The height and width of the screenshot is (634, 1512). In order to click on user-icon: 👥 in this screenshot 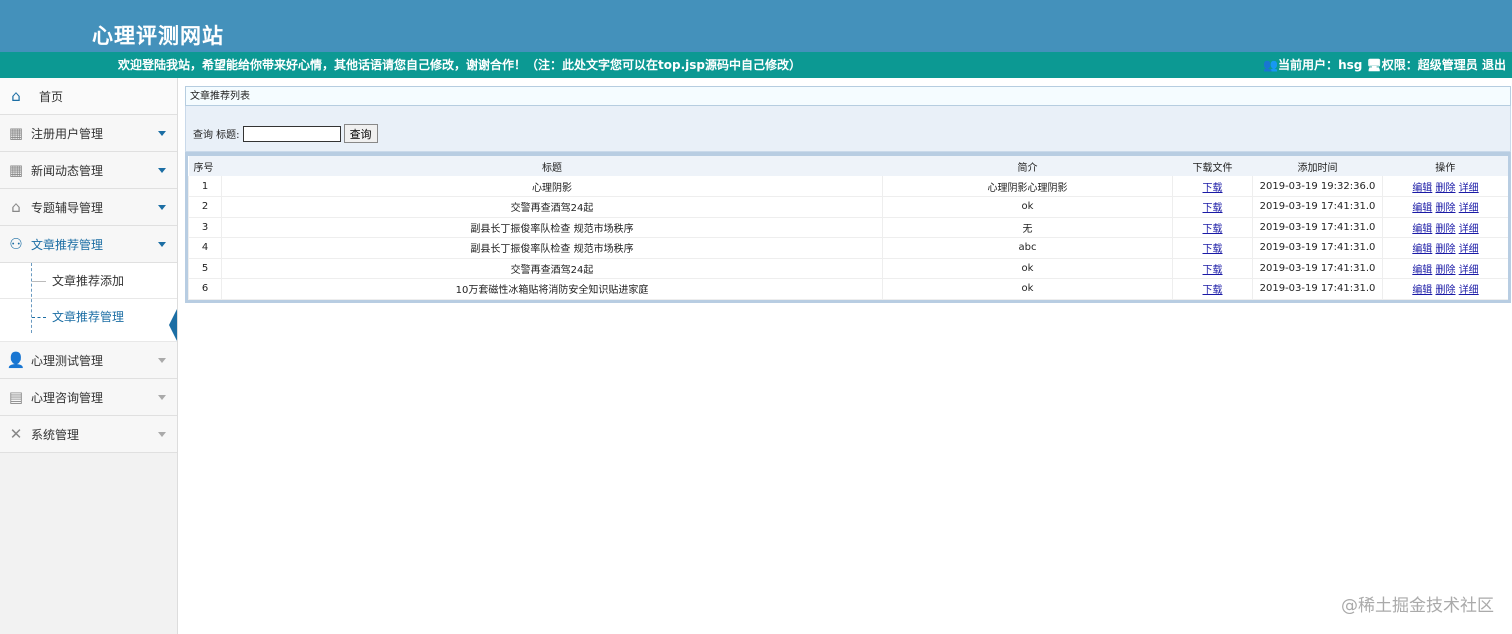, I will do `click(1271, 65)`.